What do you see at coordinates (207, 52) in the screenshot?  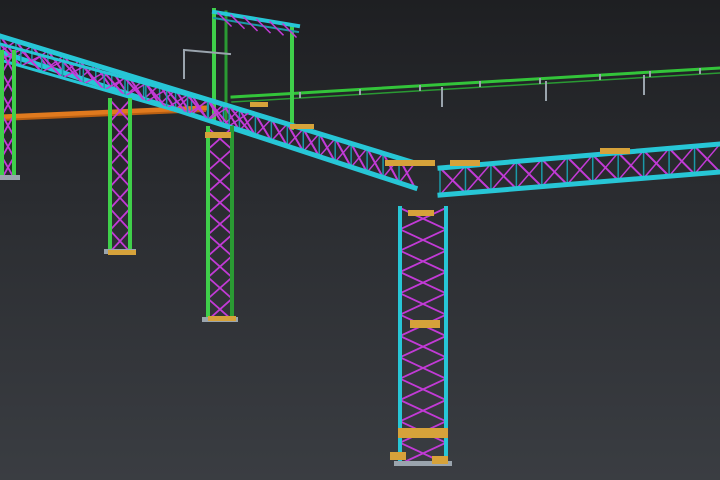 I see `pipe-support-arm` at bounding box center [207, 52].